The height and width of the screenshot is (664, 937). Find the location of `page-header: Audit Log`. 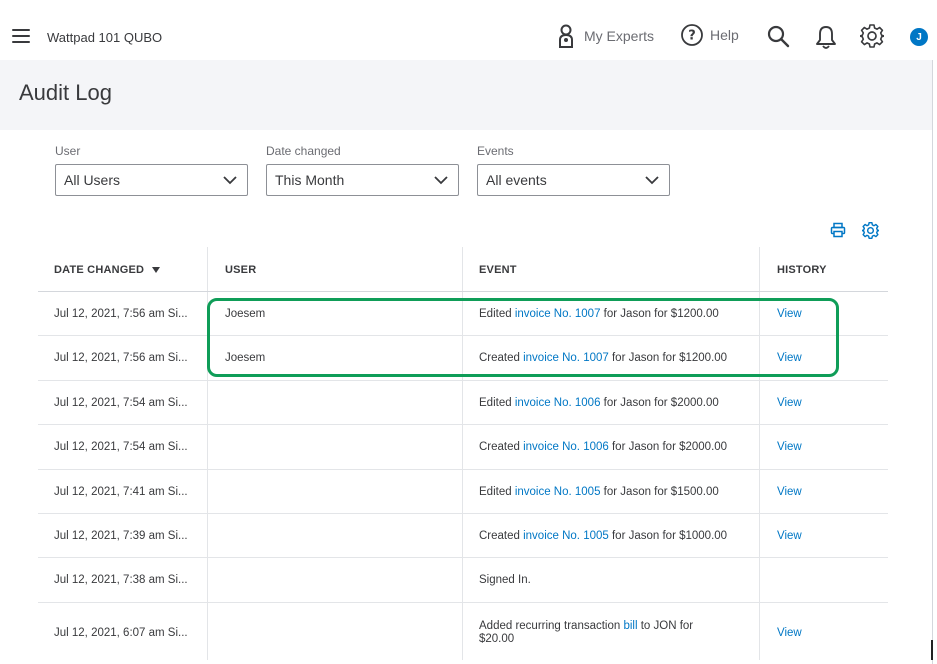

page-header: Audit Log is located at coordinates (466, 95).